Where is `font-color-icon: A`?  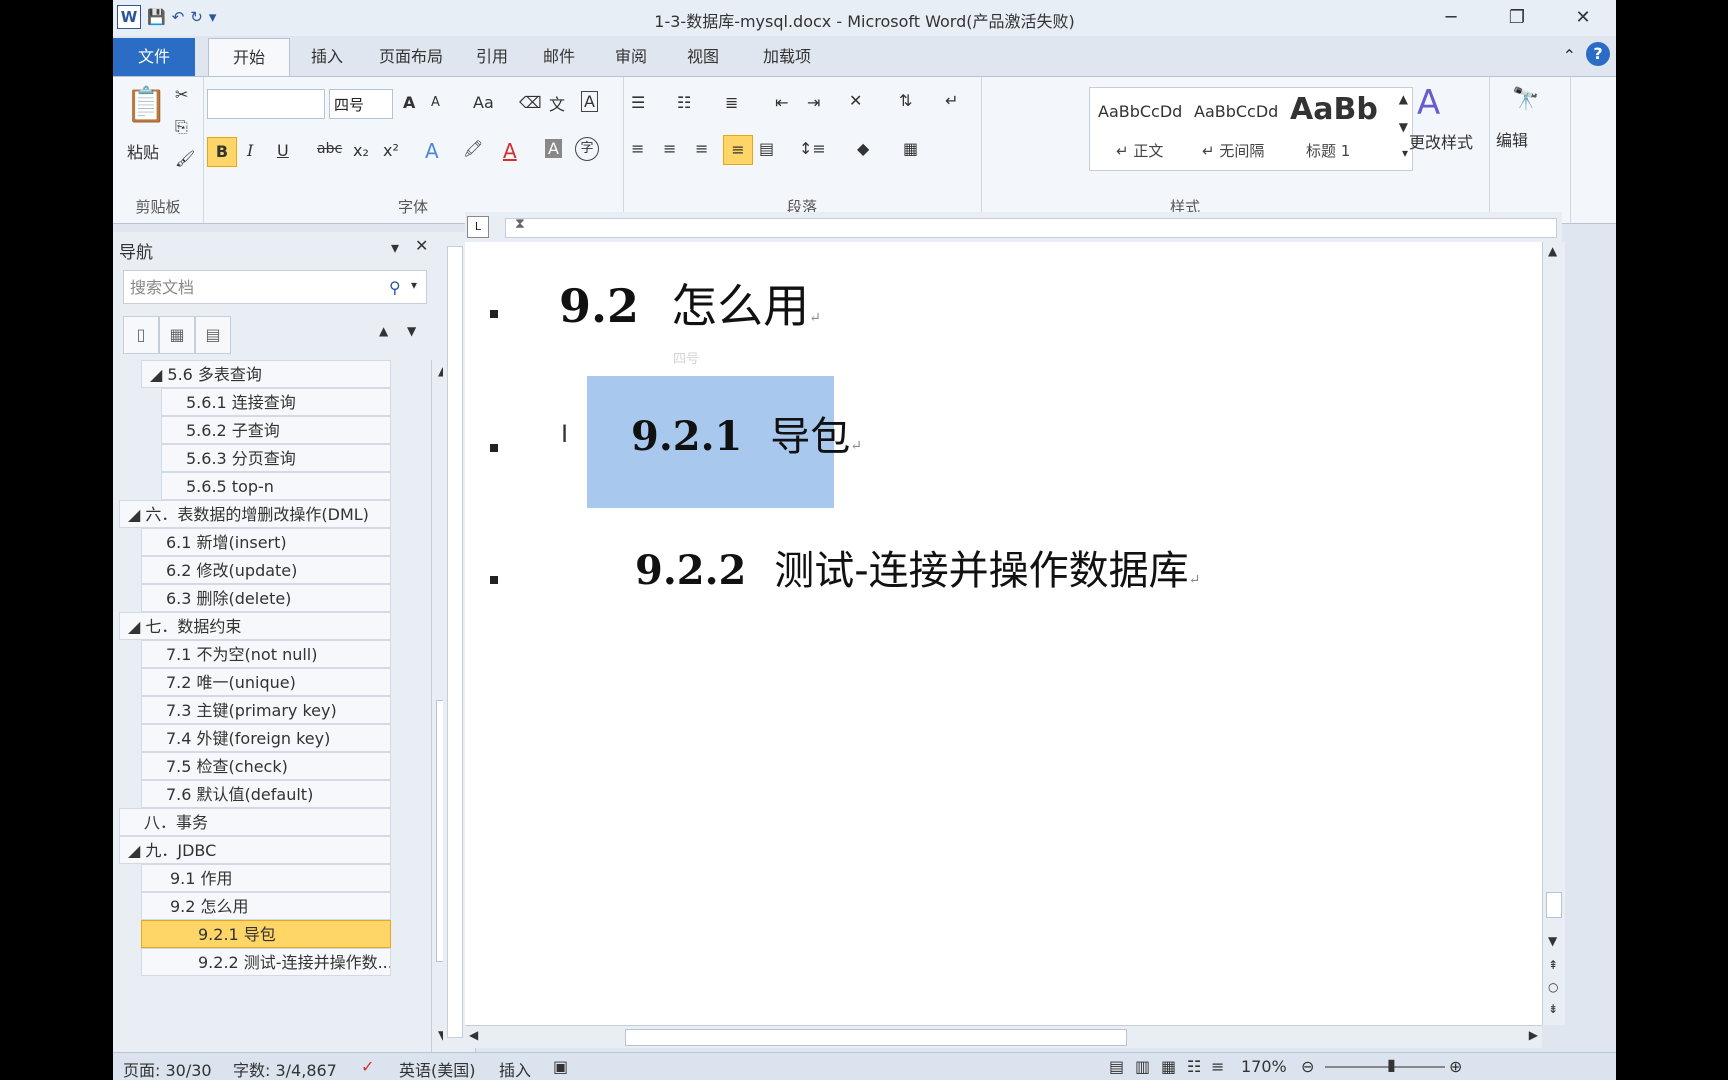 font-color-icon: A is located at coordinates (510, 151).